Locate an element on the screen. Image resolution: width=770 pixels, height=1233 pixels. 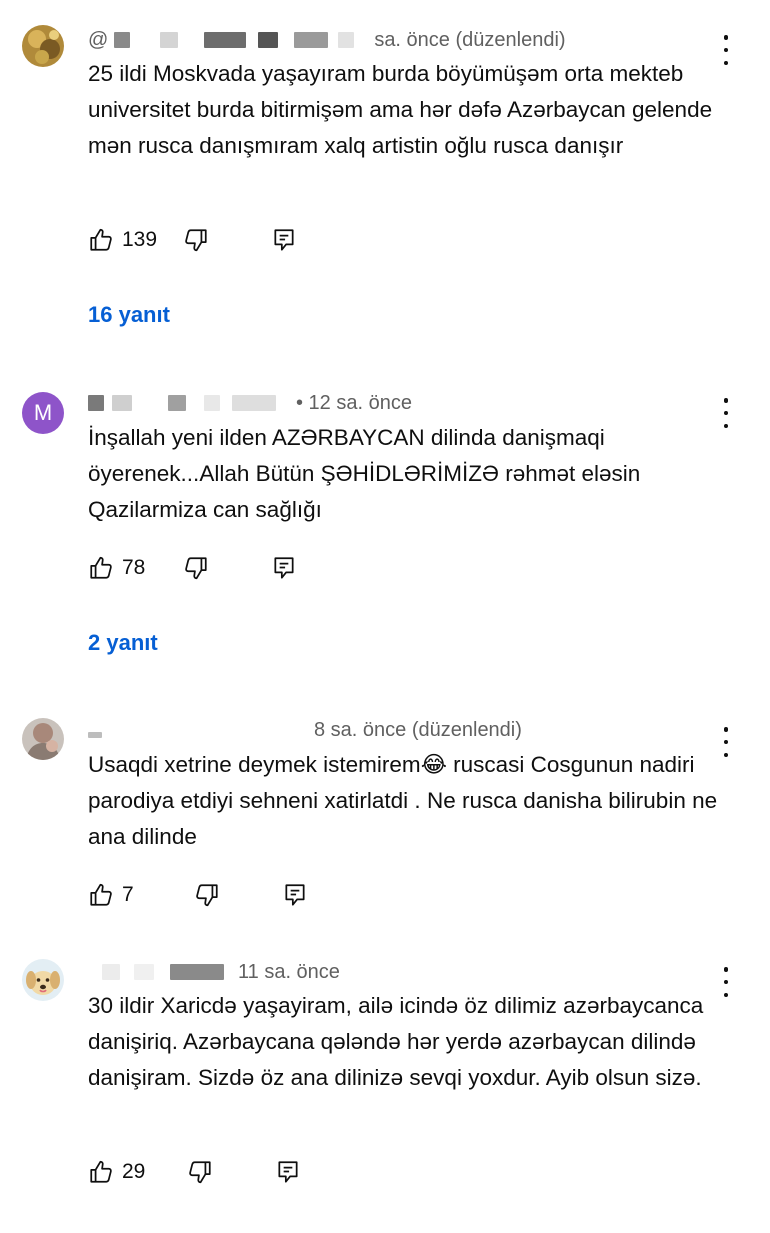
comment-actions: 29 is located at coordinates (194, 1172).